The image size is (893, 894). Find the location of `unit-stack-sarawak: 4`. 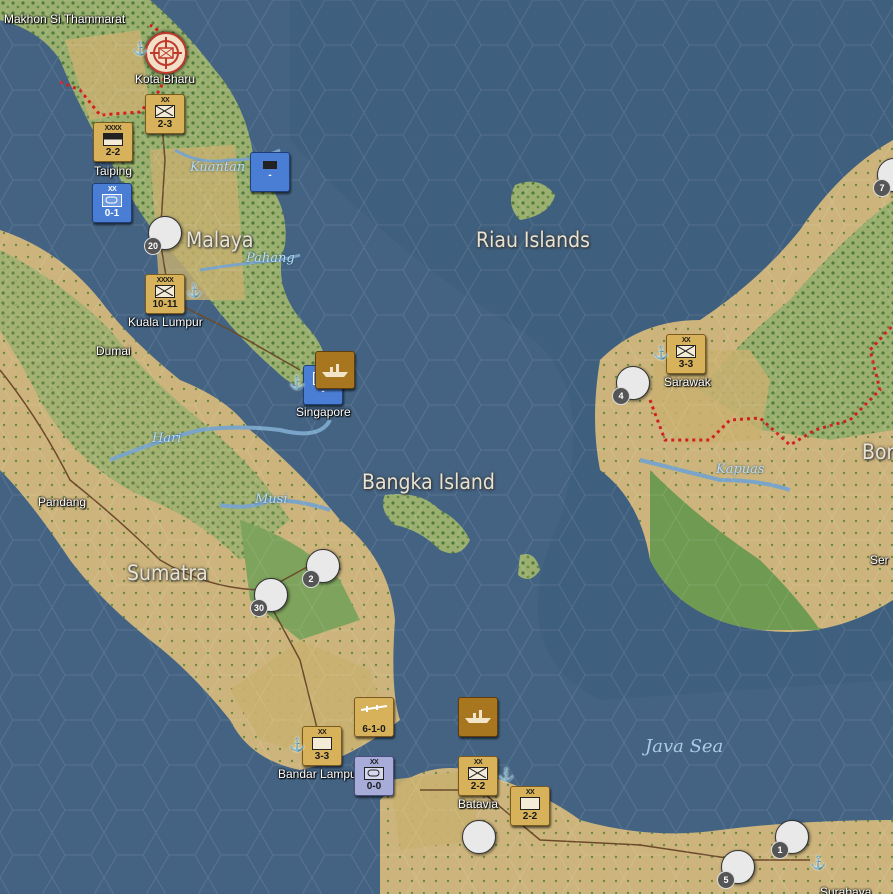

unit-stack-sarawak: 4 is located at coordinates (631, 385).